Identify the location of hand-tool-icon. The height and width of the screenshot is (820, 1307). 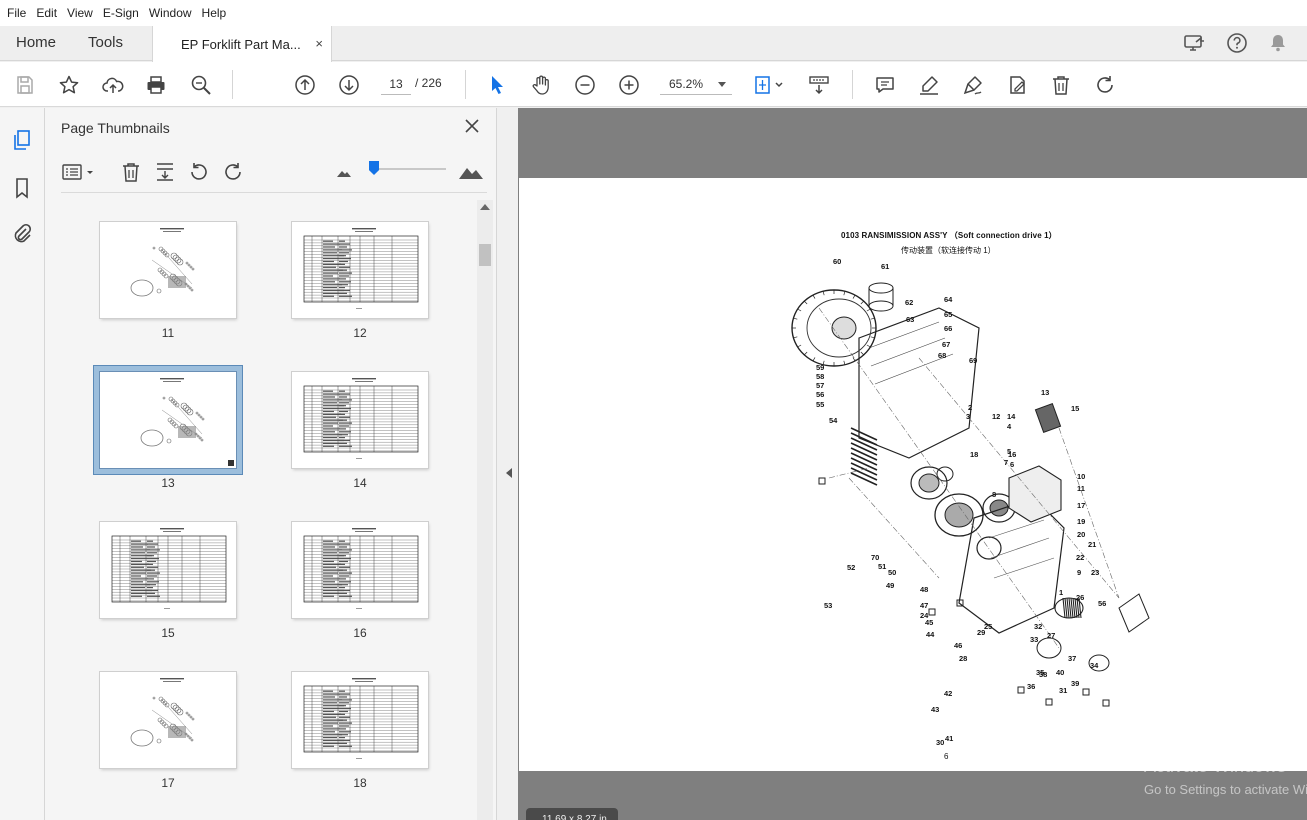
(541, 85).